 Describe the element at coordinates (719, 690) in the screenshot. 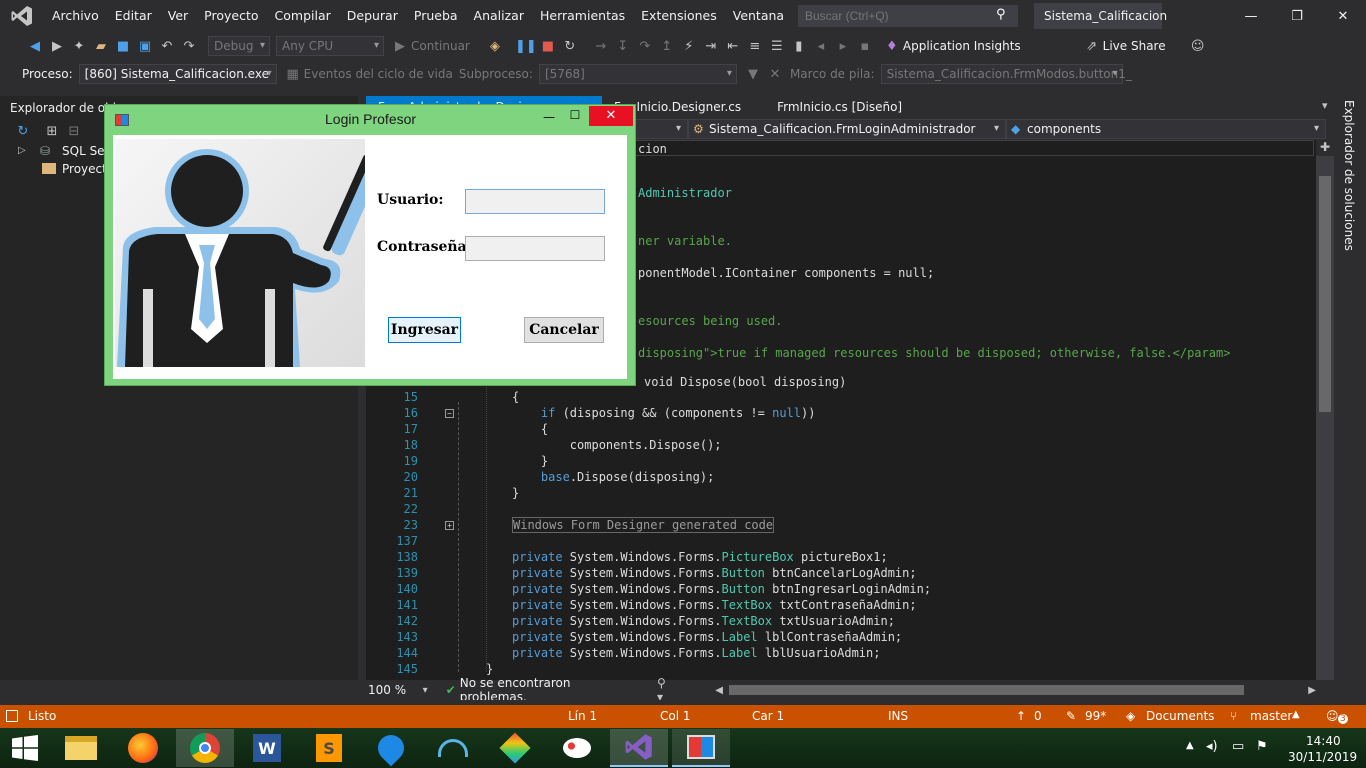

I see `scroll-left-icon: ◀` at that location.